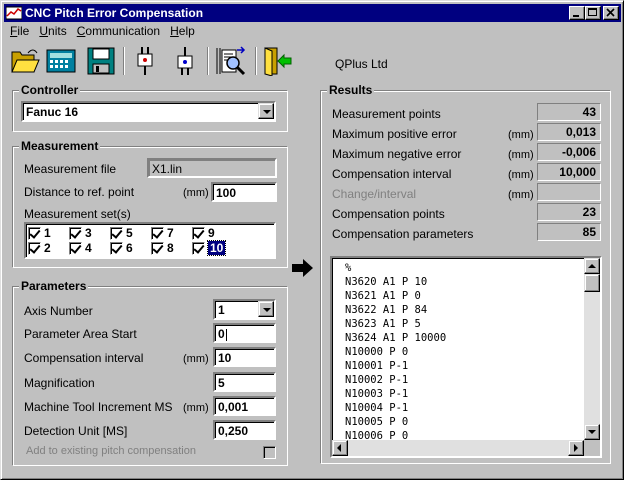 The height and width of the screenshot is (480, 624). Describe the element at coordinates (59, 383) in the screenshot. I see `magnification-label: Magnification` at that location.